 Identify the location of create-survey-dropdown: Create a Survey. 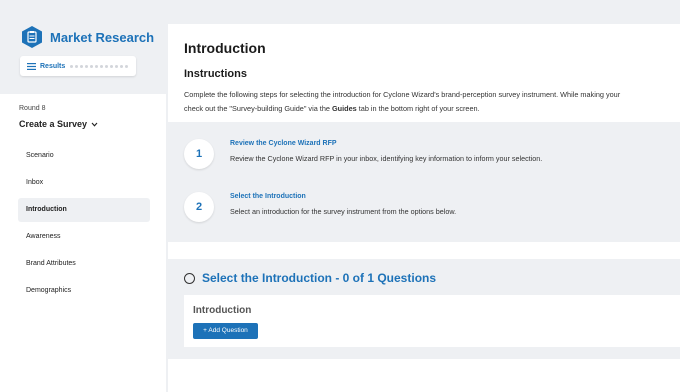
(58, 124).